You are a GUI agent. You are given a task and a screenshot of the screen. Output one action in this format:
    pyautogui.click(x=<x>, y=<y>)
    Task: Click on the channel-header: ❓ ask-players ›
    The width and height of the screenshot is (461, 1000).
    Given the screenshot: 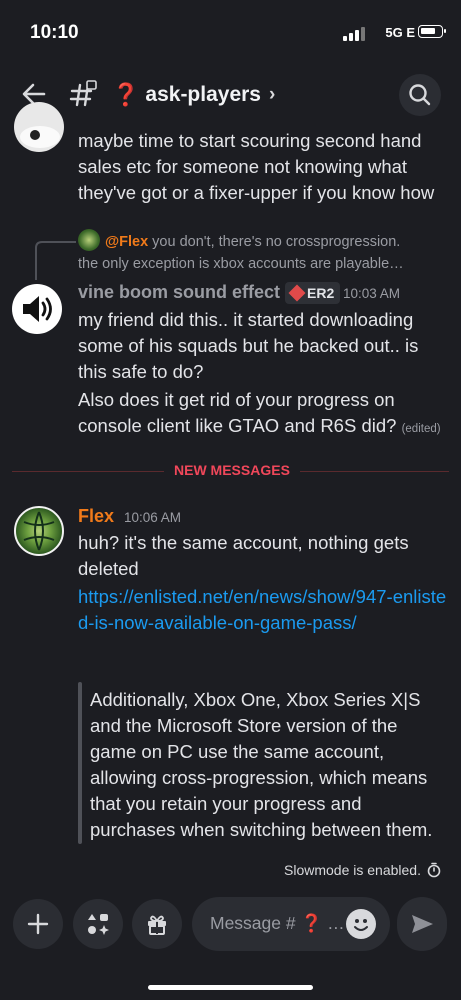 What is the action you would take?
    pyautogui.click(x=230, y=95)
    